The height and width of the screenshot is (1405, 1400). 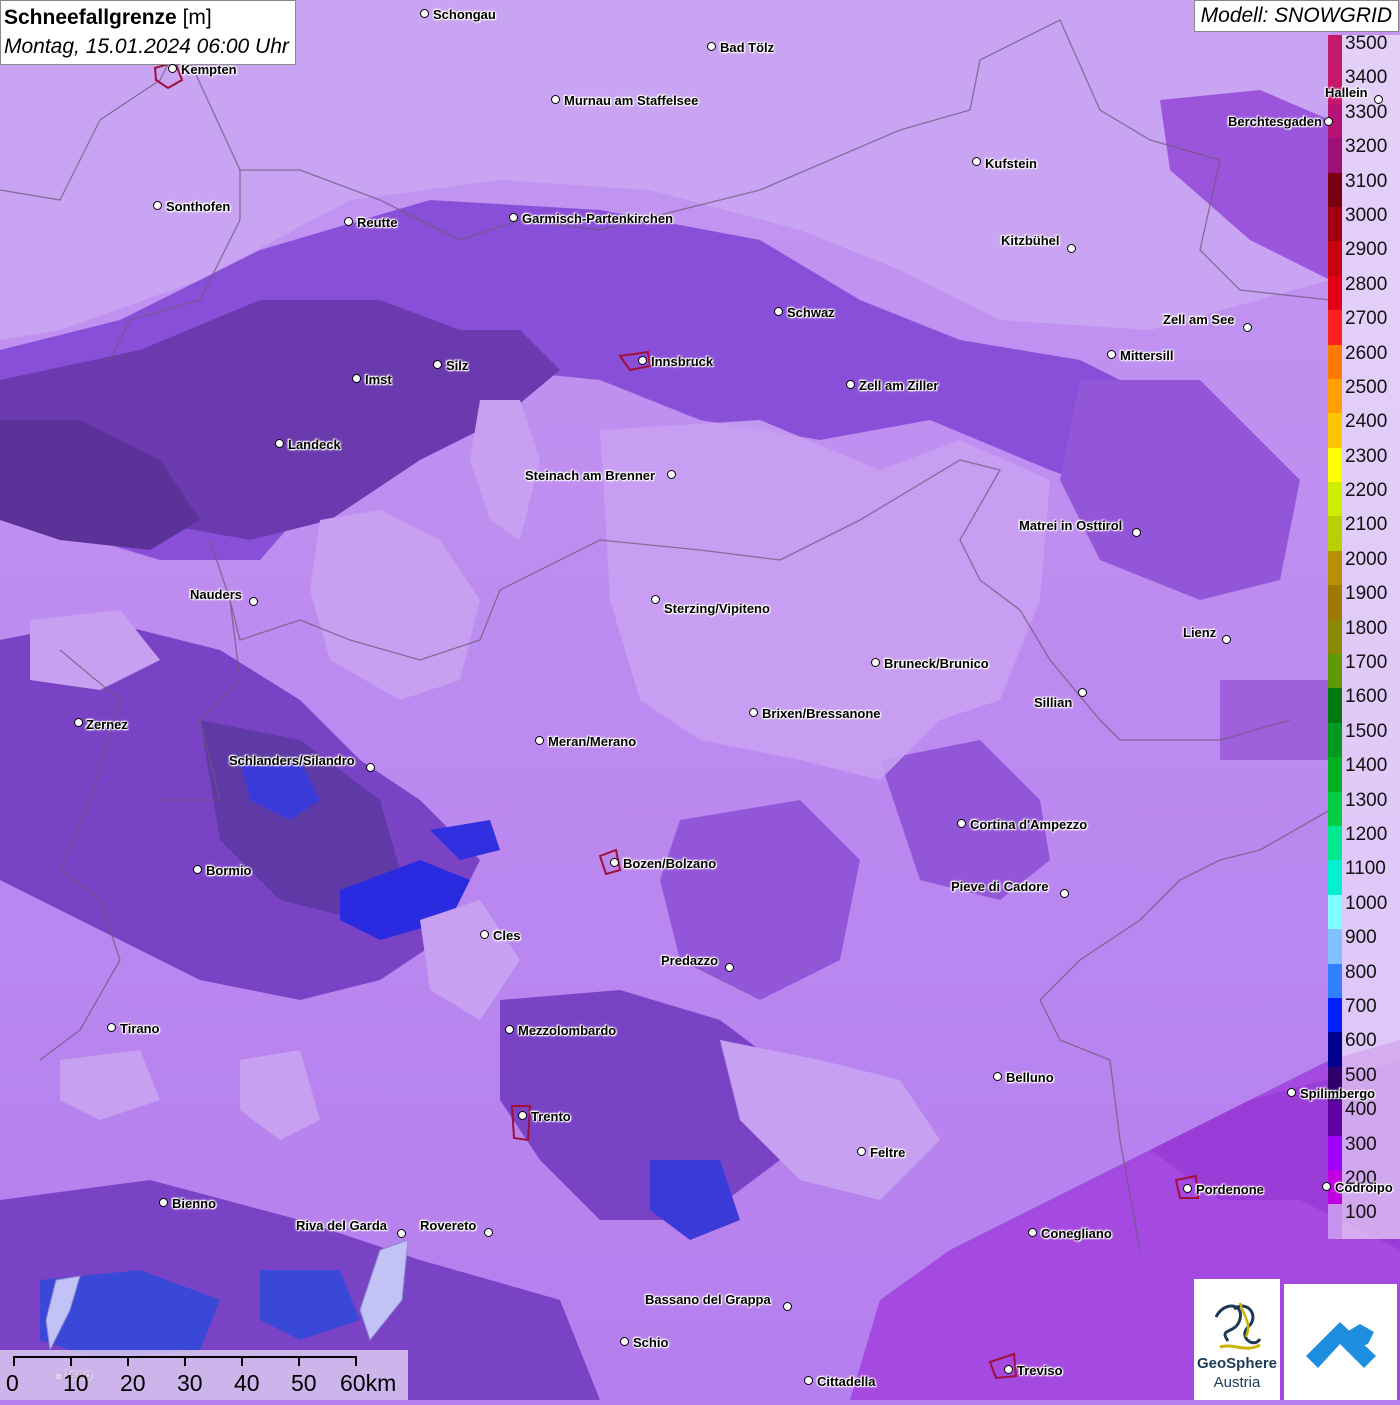 What do you see at coordinates (194, 1203) in the screenshot?
I see `city-label: Bienno` at bounding box center [194, 1203].